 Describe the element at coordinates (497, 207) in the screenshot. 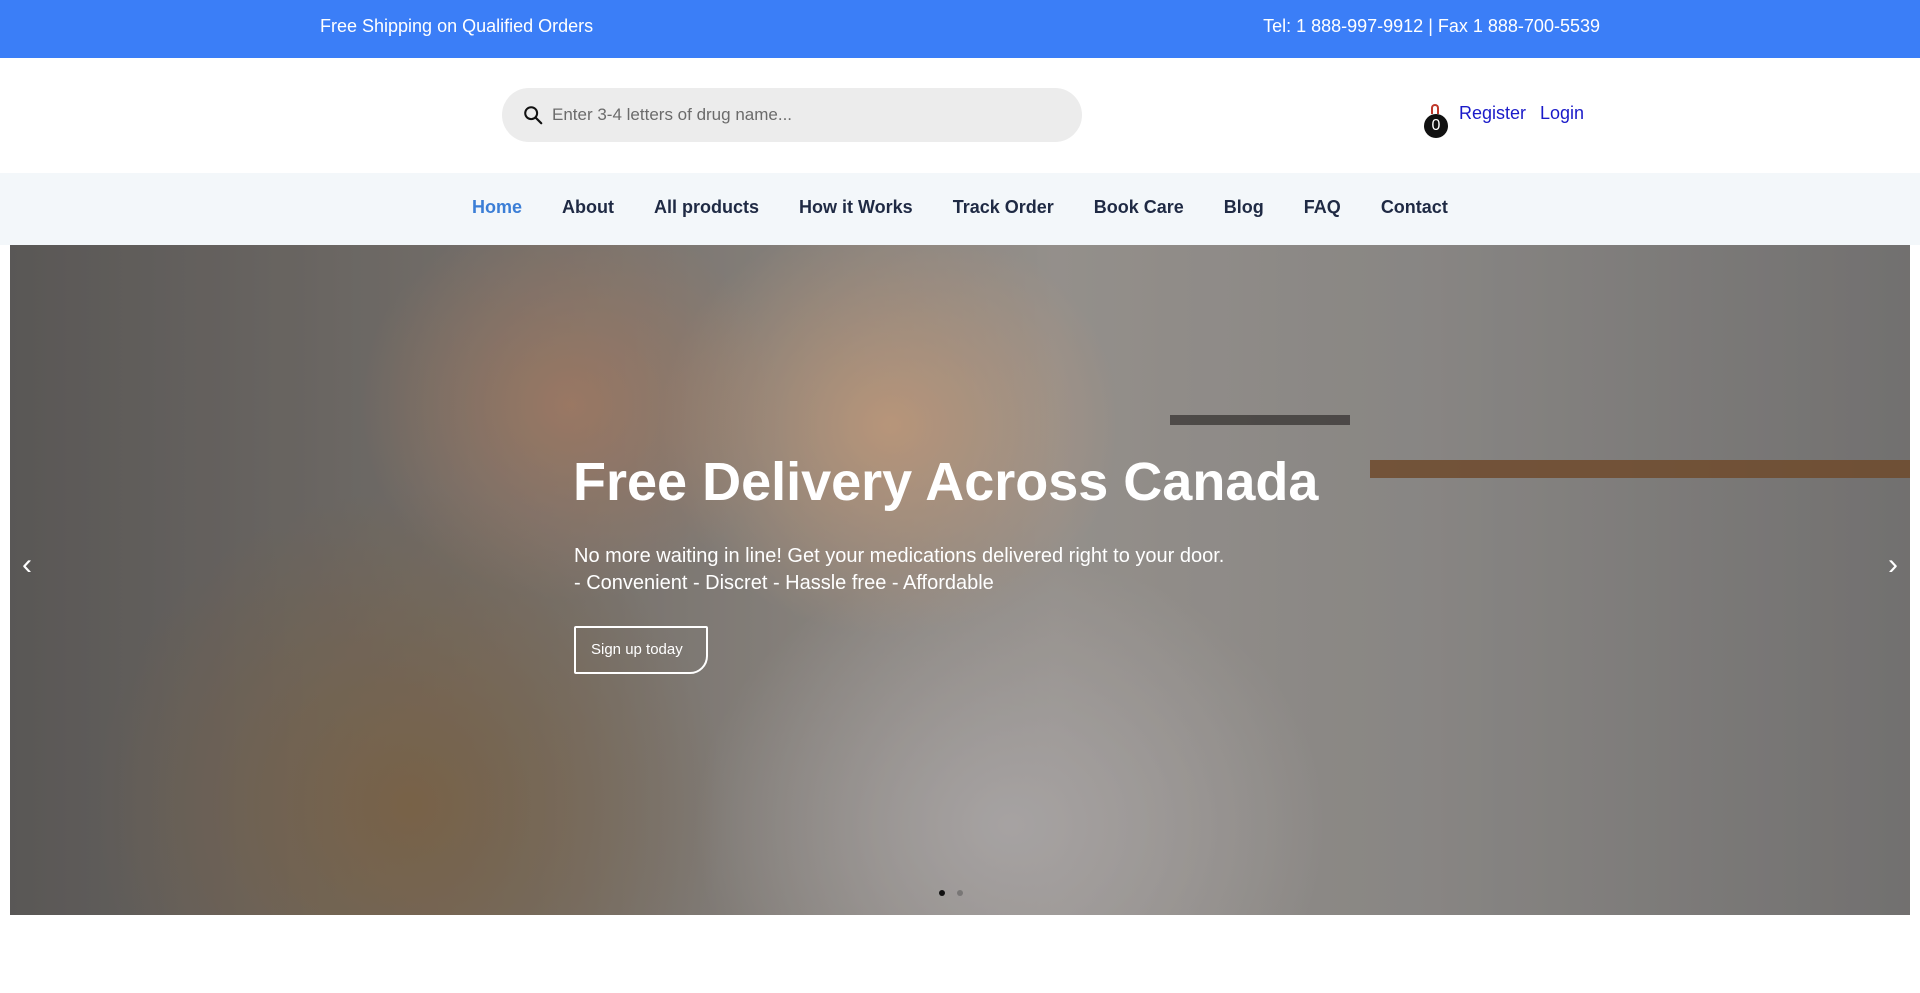

I see `nav-item-home: Home` at that location.